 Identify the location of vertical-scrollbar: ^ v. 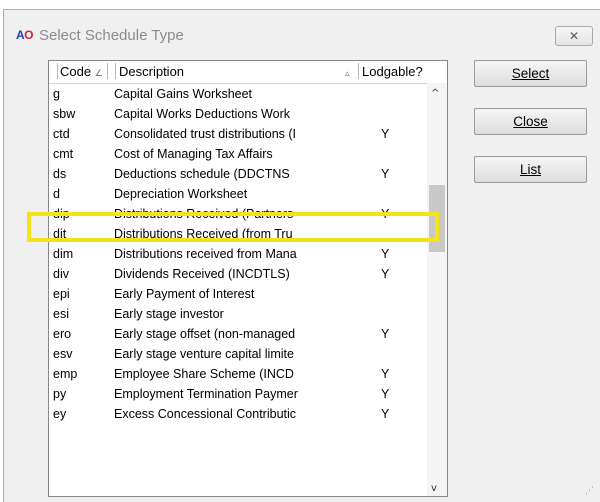
(437, 289).